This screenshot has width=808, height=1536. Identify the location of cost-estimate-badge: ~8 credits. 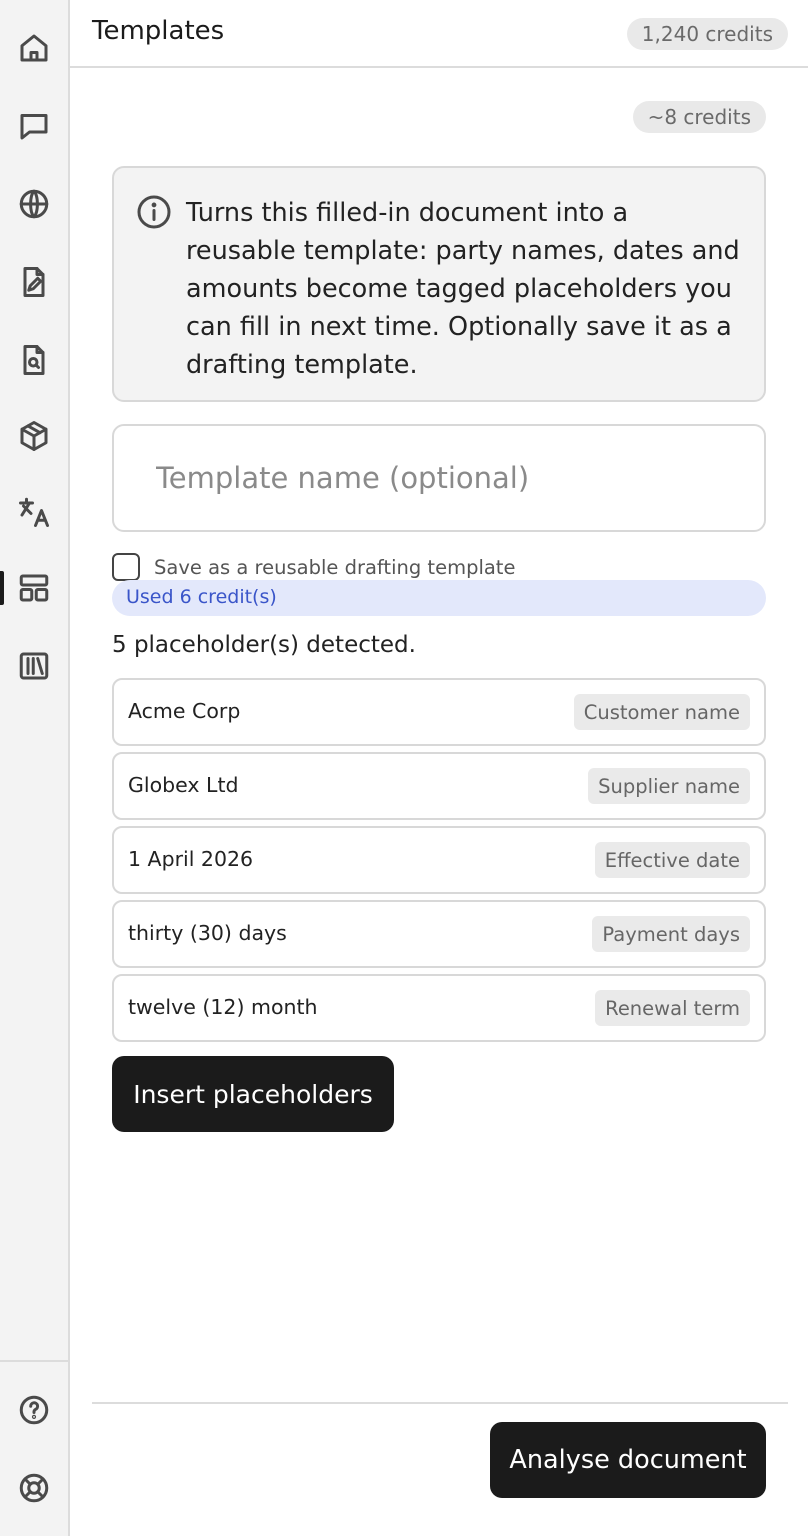
(699, 117).